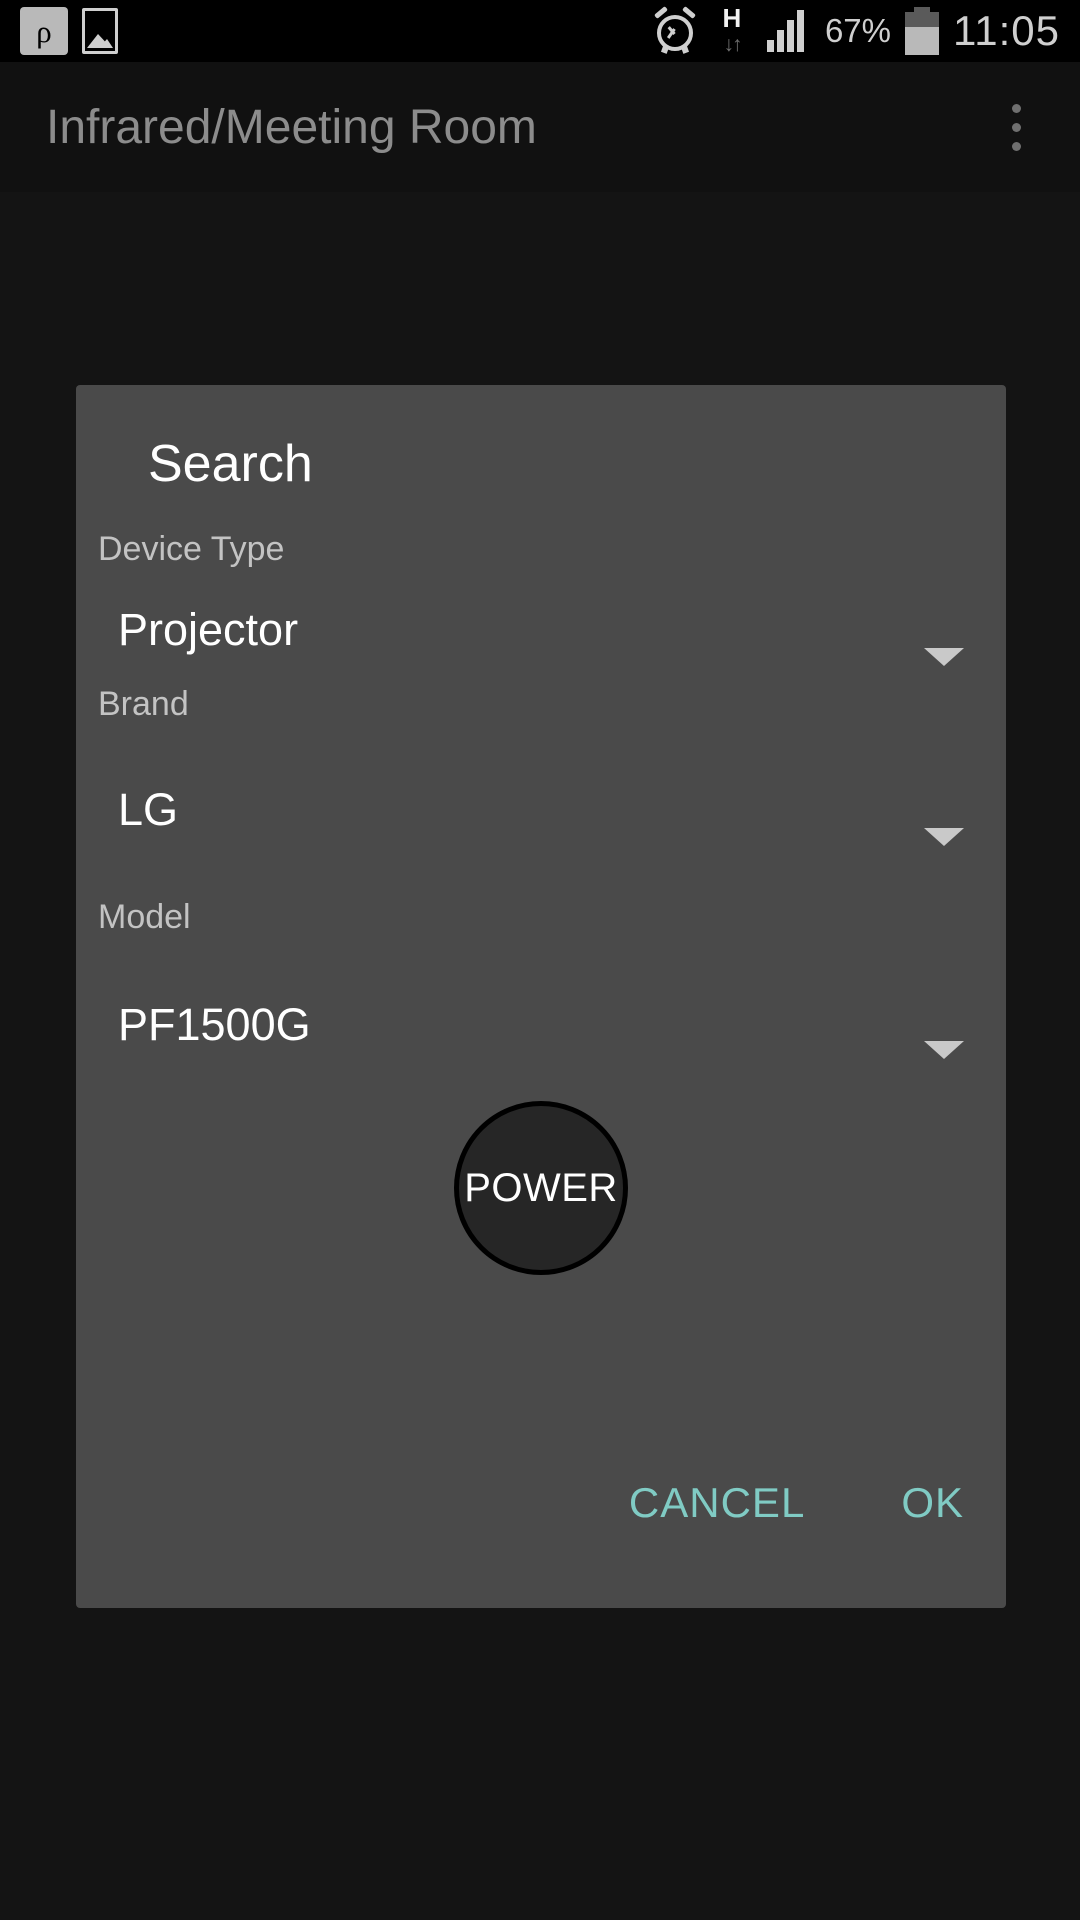  What do you see at coordinates (717, 1503) in the screenshot?
I see `cancel-button: CANCEL` at bounding box center [717, 1503].